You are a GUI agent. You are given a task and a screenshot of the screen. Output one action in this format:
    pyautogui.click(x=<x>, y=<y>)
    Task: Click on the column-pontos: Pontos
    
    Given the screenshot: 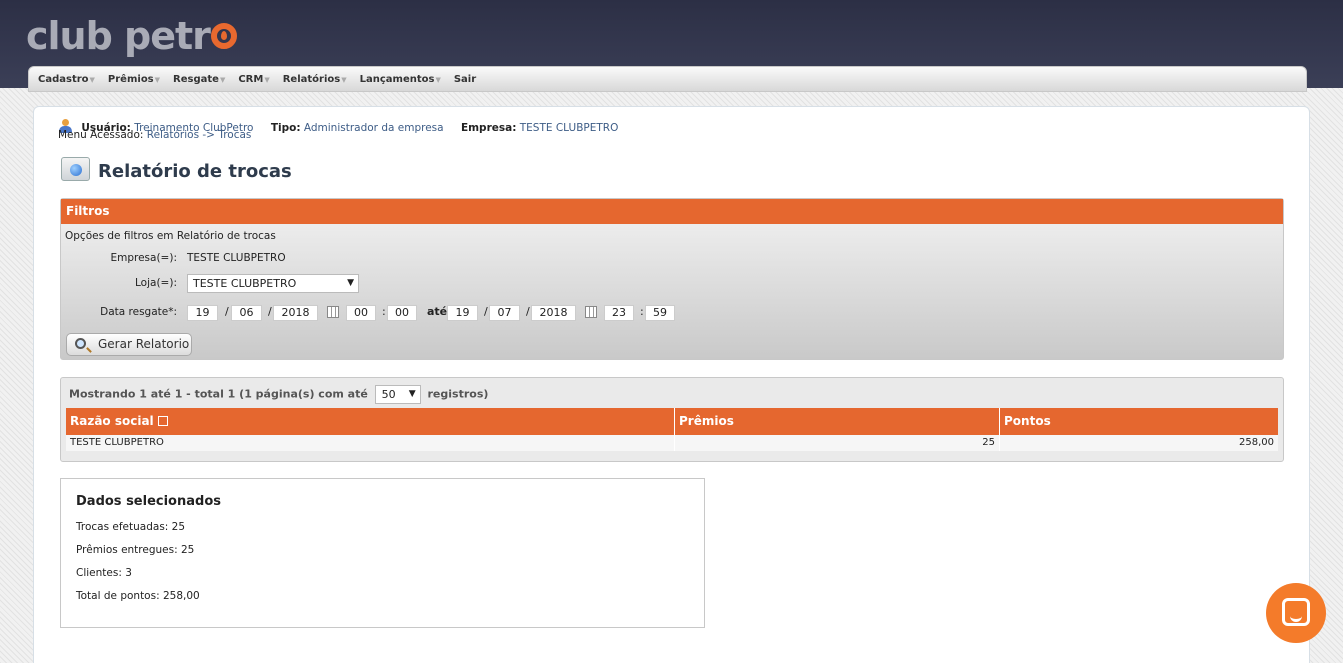 What is the action you would take?
    pyautogui.click(x=1139, y=421)
    